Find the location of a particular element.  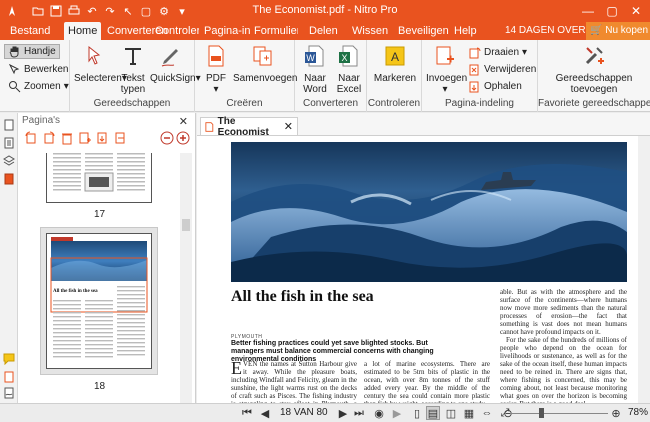

thumbnail-scrollbar is located at coordinates (186, 278).